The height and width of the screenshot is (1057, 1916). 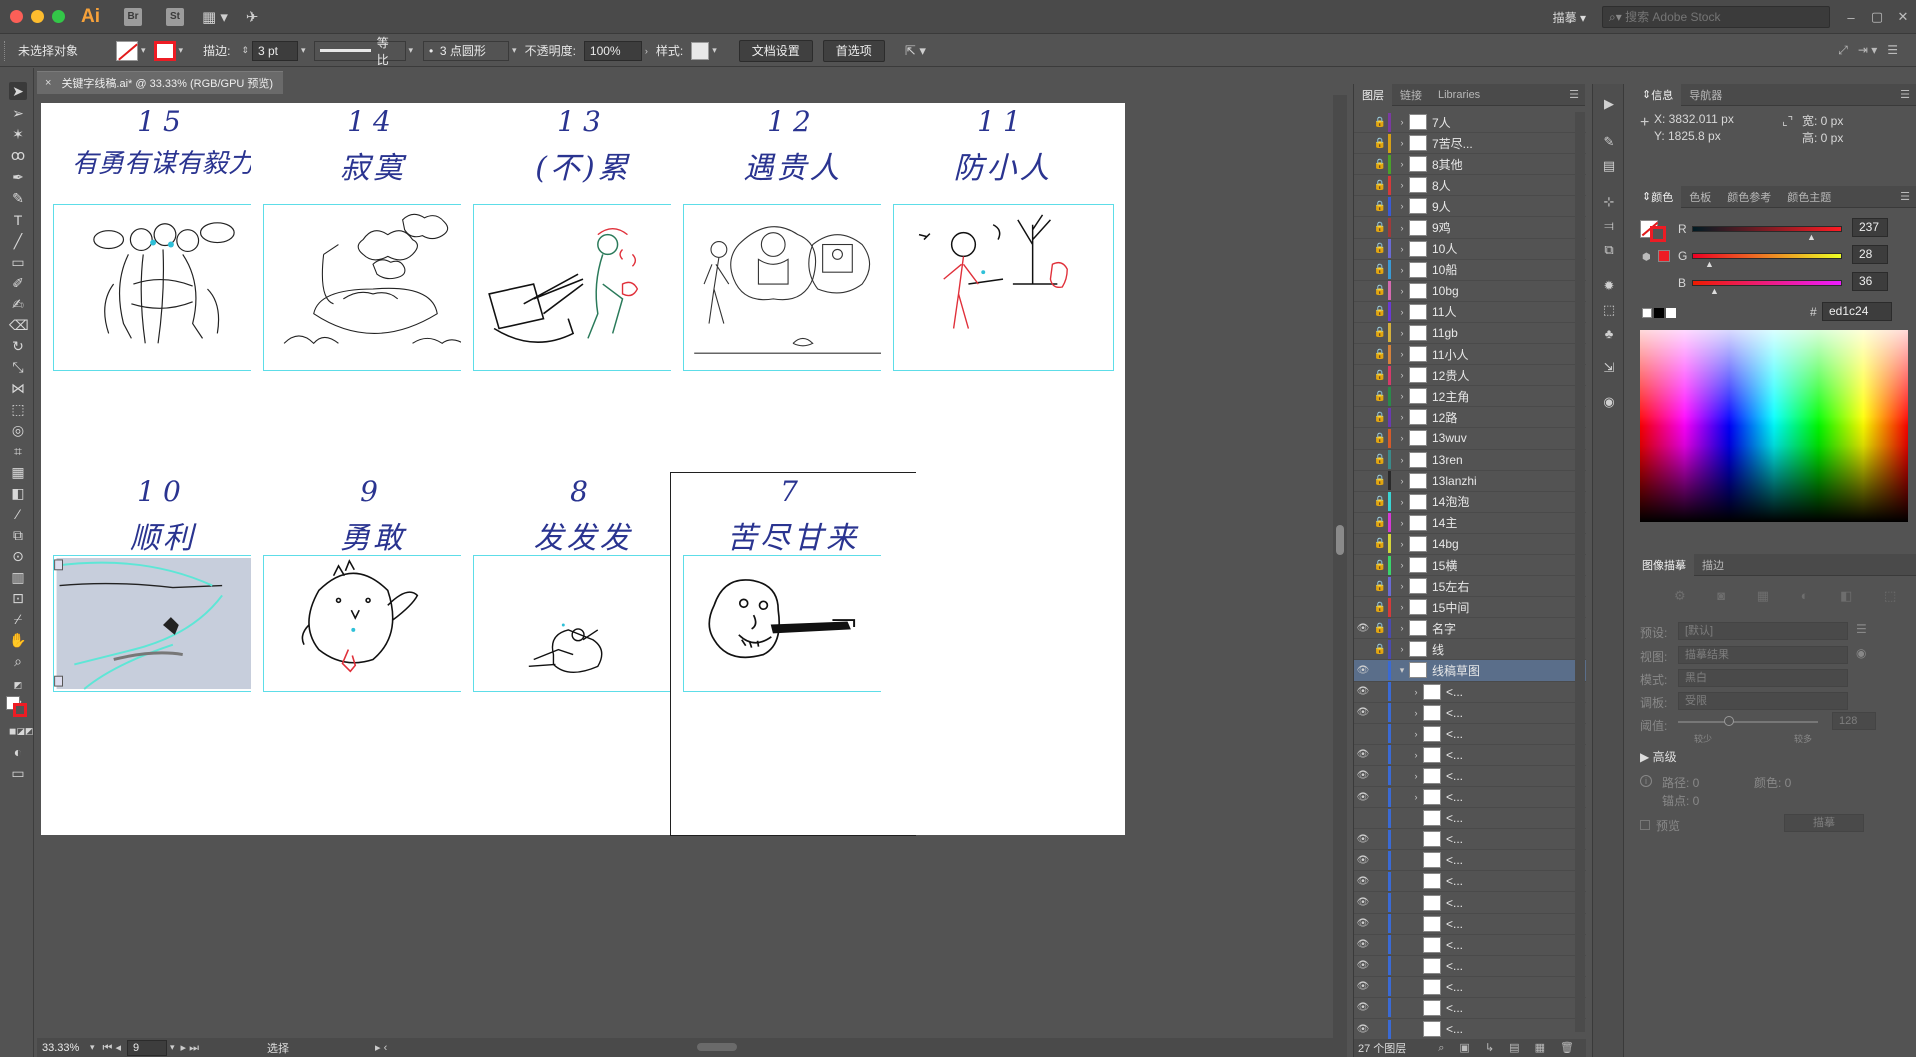 I want to click on preferences-button: 首选项, so click(x=853, y=50).